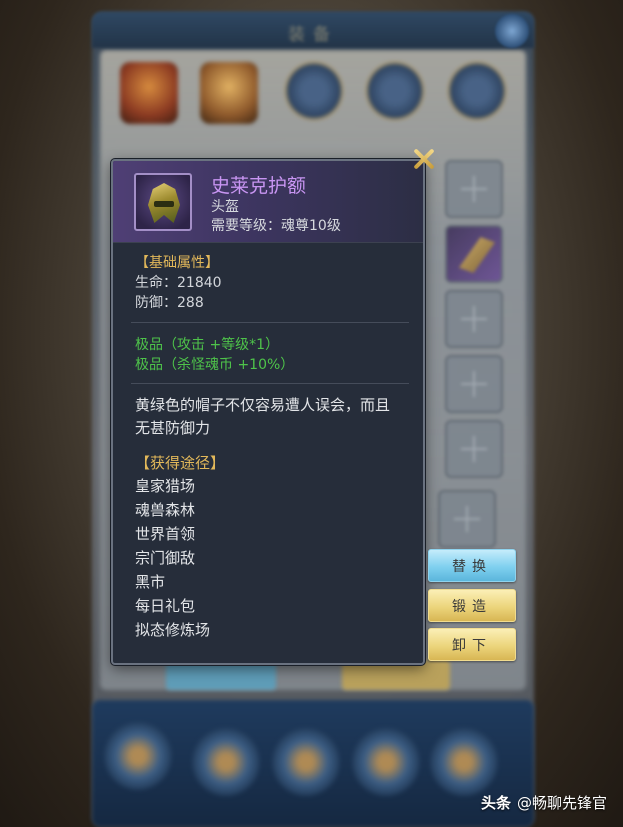 The width and height of the screenshot is (623, 827). I want to click on bonus-section: 极品（攻击 +等级*1） 极品（杀怪魂币 +10%）, so click(214, 355).